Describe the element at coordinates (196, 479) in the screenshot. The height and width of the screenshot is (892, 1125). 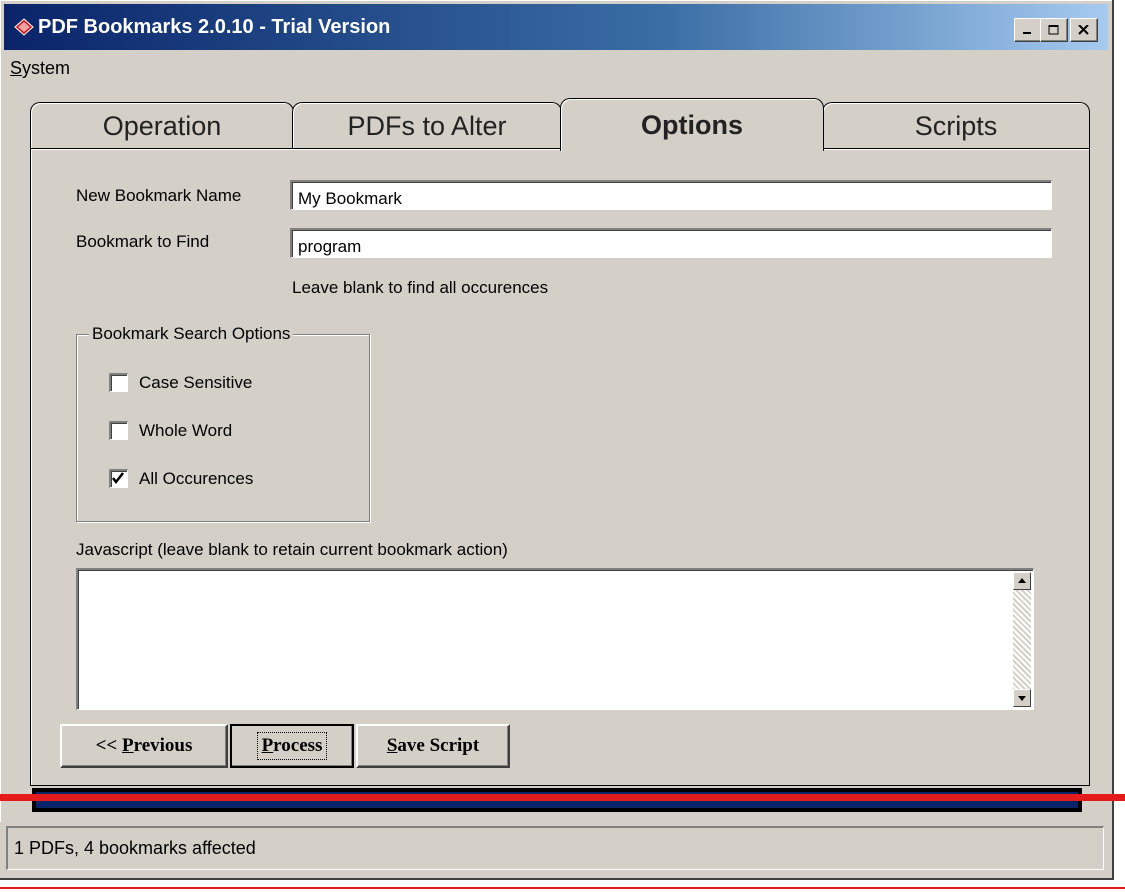
I see `all-occurences-label: All Occurences` at that location.